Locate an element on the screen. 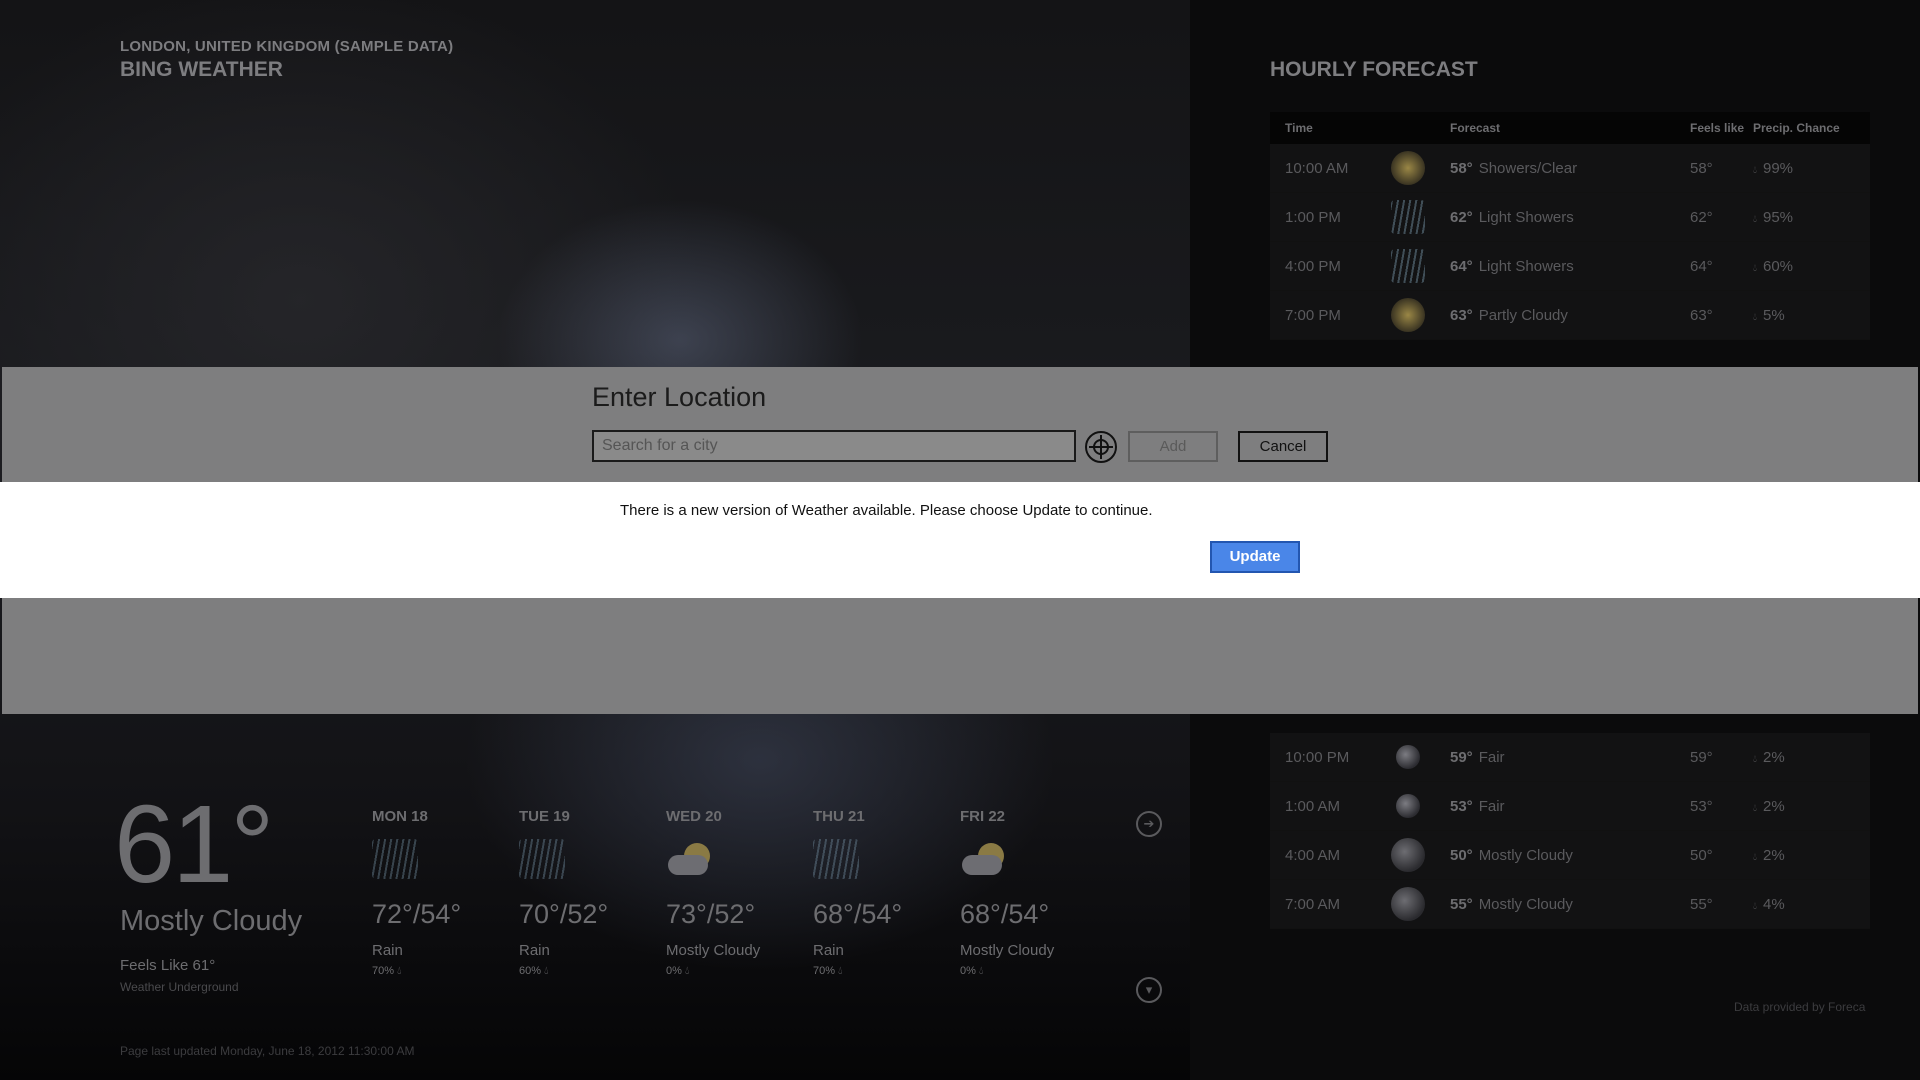  row-feels: 63° is located at coordinates (1701, 315).